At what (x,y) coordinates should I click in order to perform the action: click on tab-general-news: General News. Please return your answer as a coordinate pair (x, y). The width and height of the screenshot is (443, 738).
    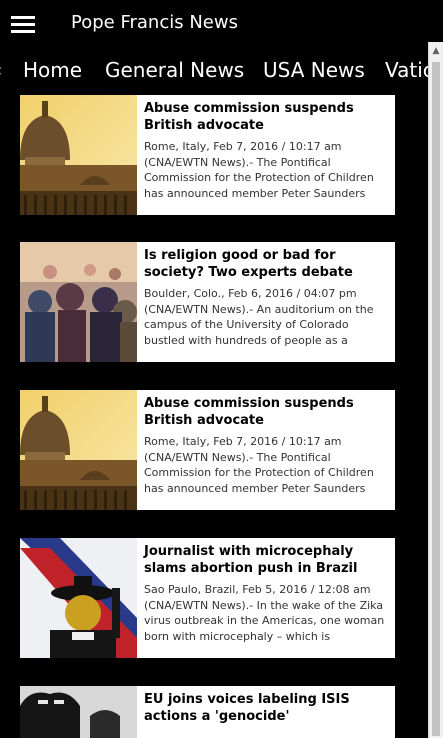
    Looking at the image, I should click on (174, 70).